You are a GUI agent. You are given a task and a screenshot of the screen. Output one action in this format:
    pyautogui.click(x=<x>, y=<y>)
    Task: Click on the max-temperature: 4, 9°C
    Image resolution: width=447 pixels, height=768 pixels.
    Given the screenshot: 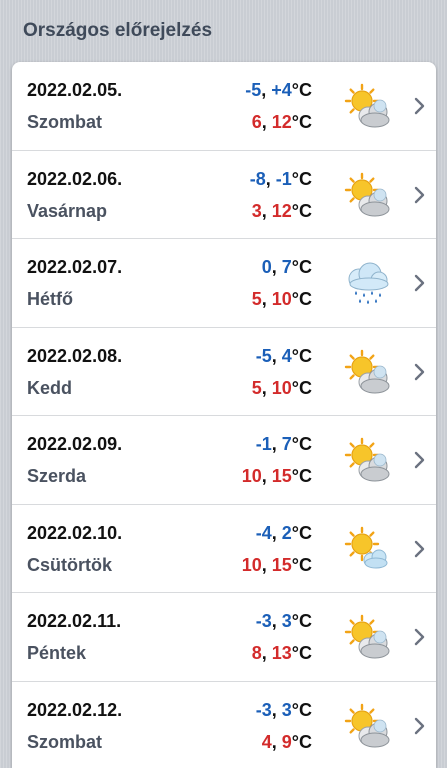 What is the action you would take?
    pyautogui.click(x=286, y=741)
    